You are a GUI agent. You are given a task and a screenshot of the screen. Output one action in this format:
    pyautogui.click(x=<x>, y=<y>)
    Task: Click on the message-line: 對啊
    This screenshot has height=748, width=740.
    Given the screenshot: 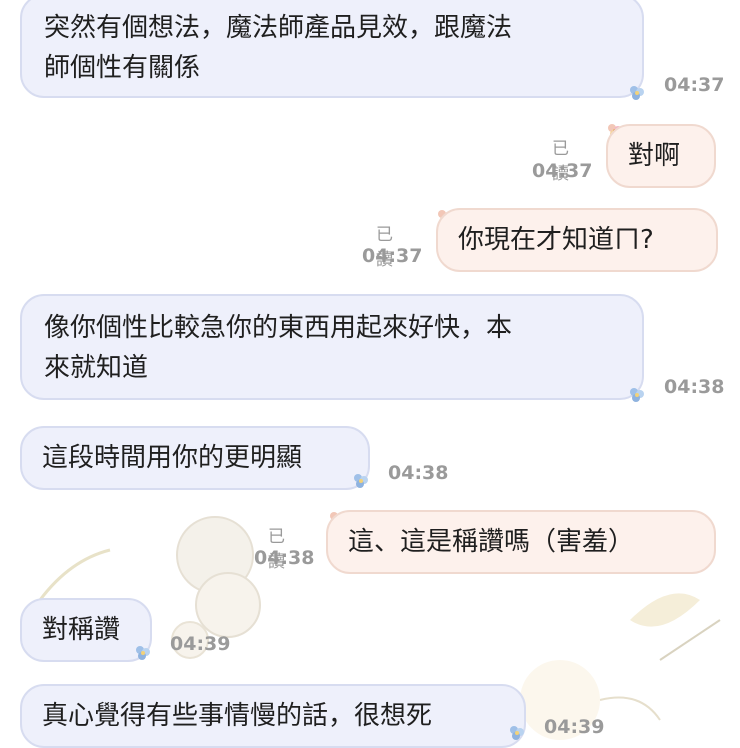 What is the action you would take?
    pyautogui.click(x=654, y=156)
    